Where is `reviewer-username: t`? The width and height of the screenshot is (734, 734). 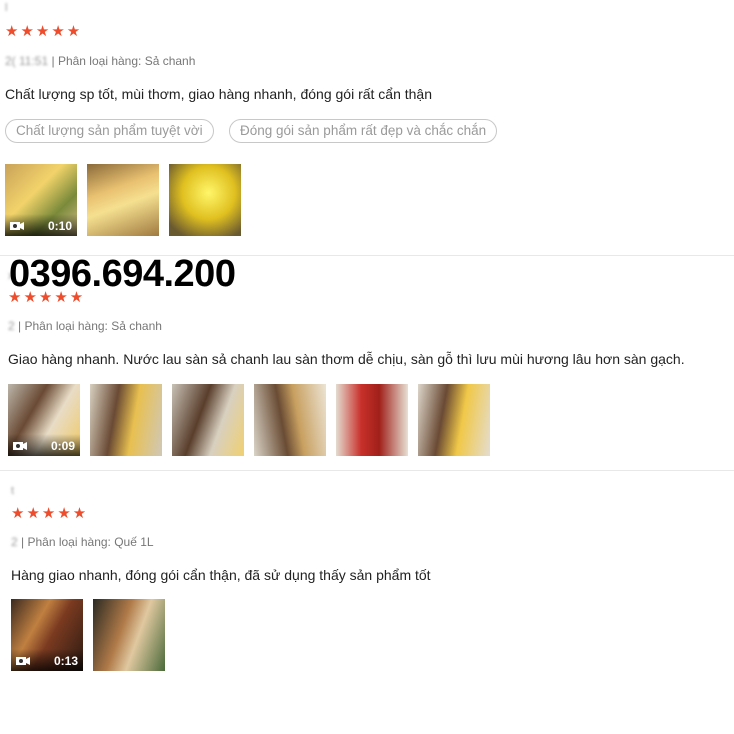 reviewer-username: t is located at coordinates (12, 491).